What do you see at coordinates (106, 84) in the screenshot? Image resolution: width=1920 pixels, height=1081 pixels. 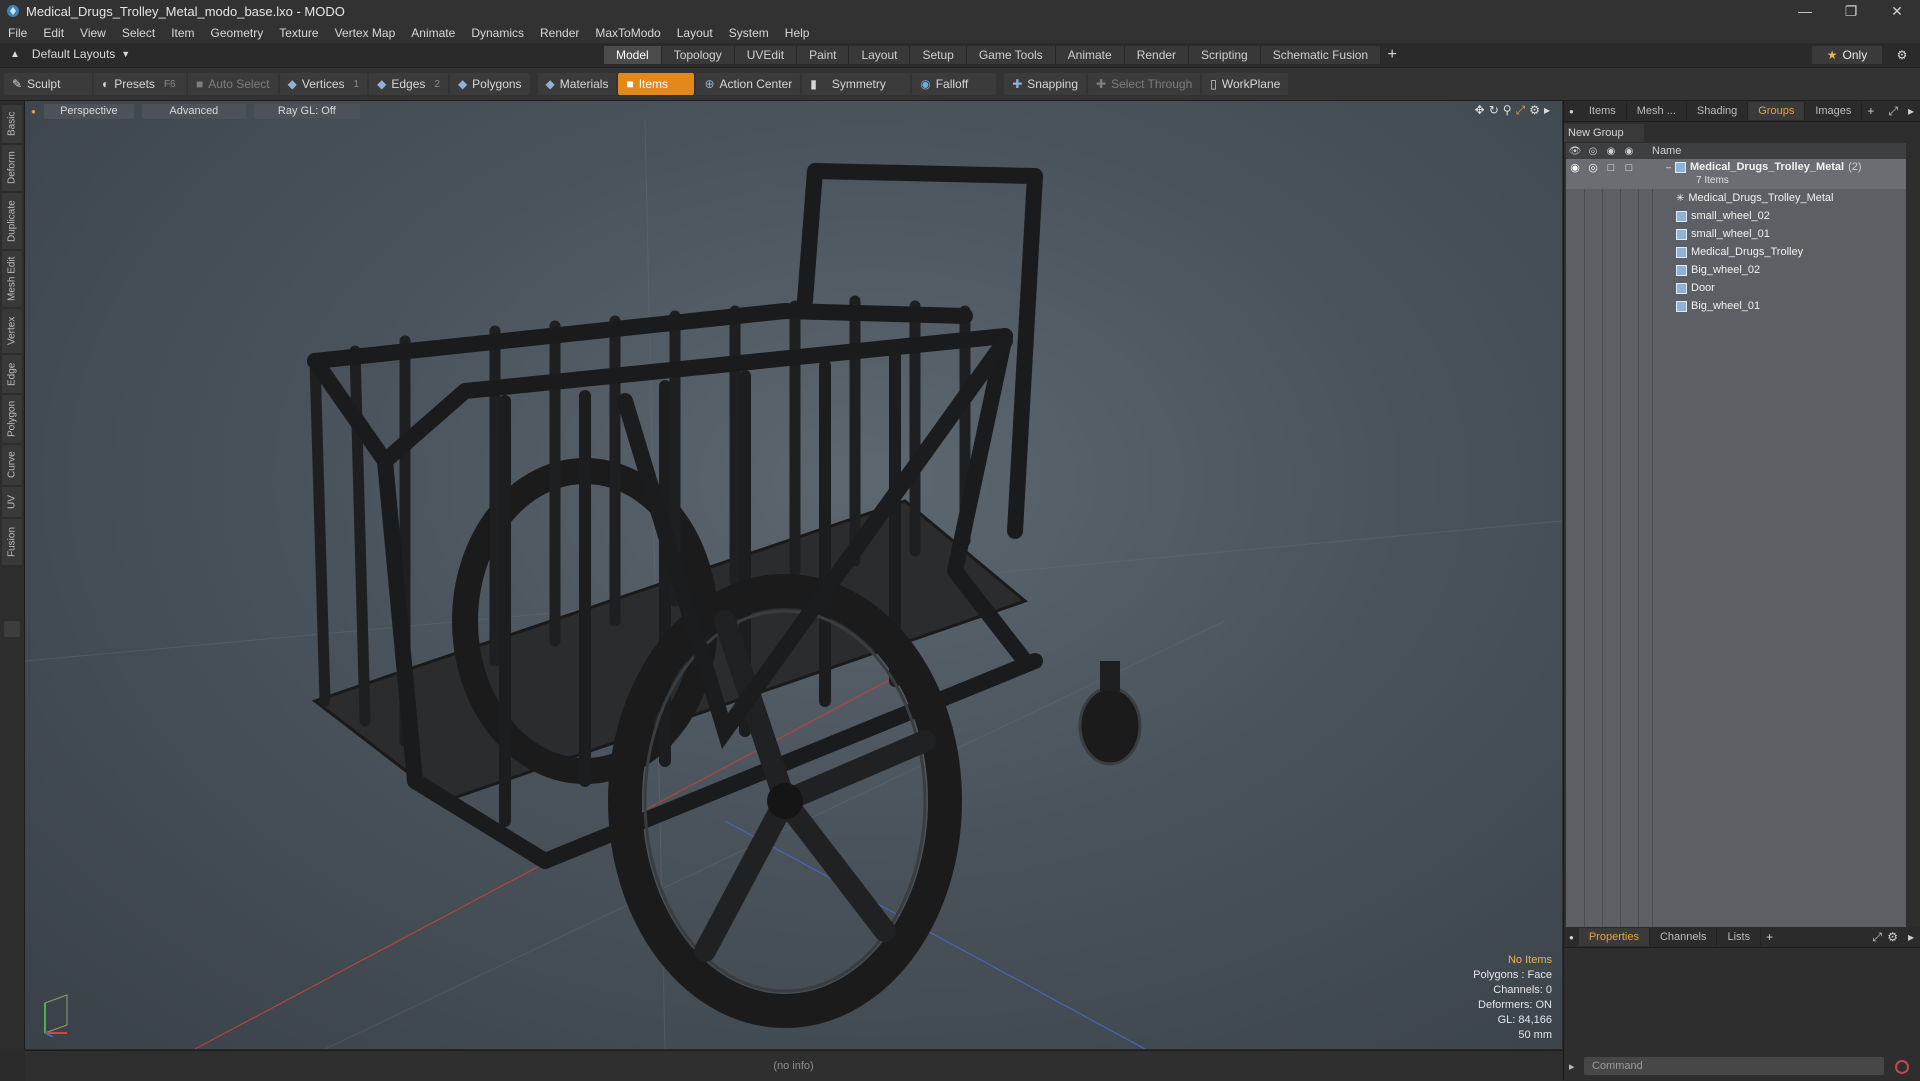 I see `presets-icon: ◐` at bounding box center [106, 84].